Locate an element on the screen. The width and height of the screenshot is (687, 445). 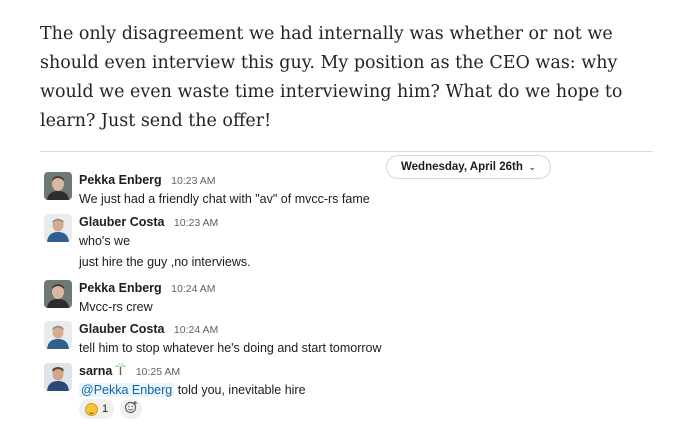
reaction-pill: 1 is located at coordinates (97, 409).